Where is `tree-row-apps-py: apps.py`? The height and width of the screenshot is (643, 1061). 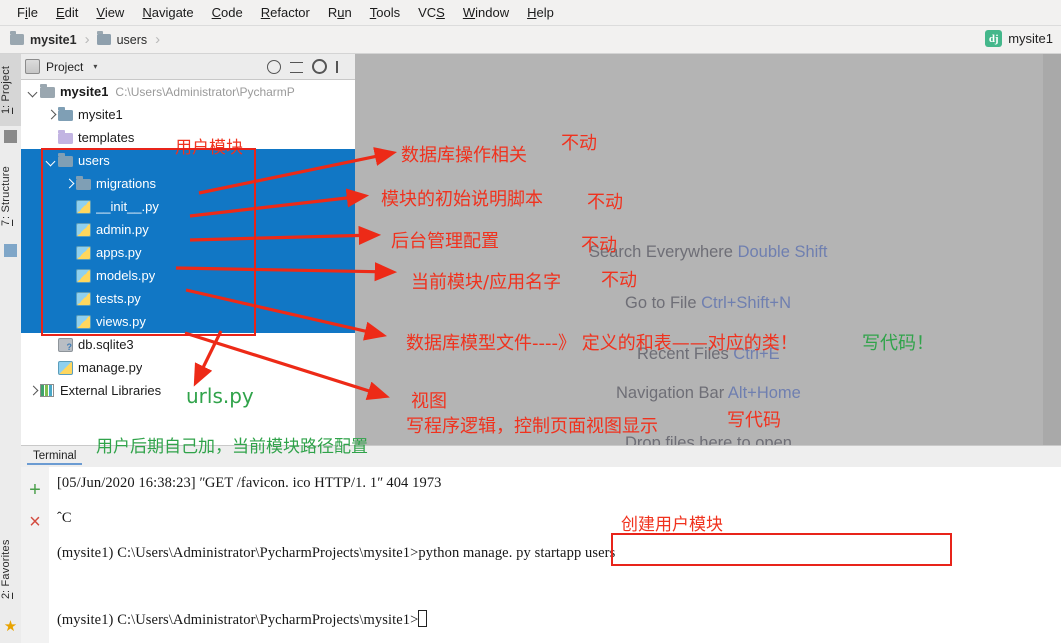 tree-row-apps-py: apps.py is located at coordinates (188, 252).